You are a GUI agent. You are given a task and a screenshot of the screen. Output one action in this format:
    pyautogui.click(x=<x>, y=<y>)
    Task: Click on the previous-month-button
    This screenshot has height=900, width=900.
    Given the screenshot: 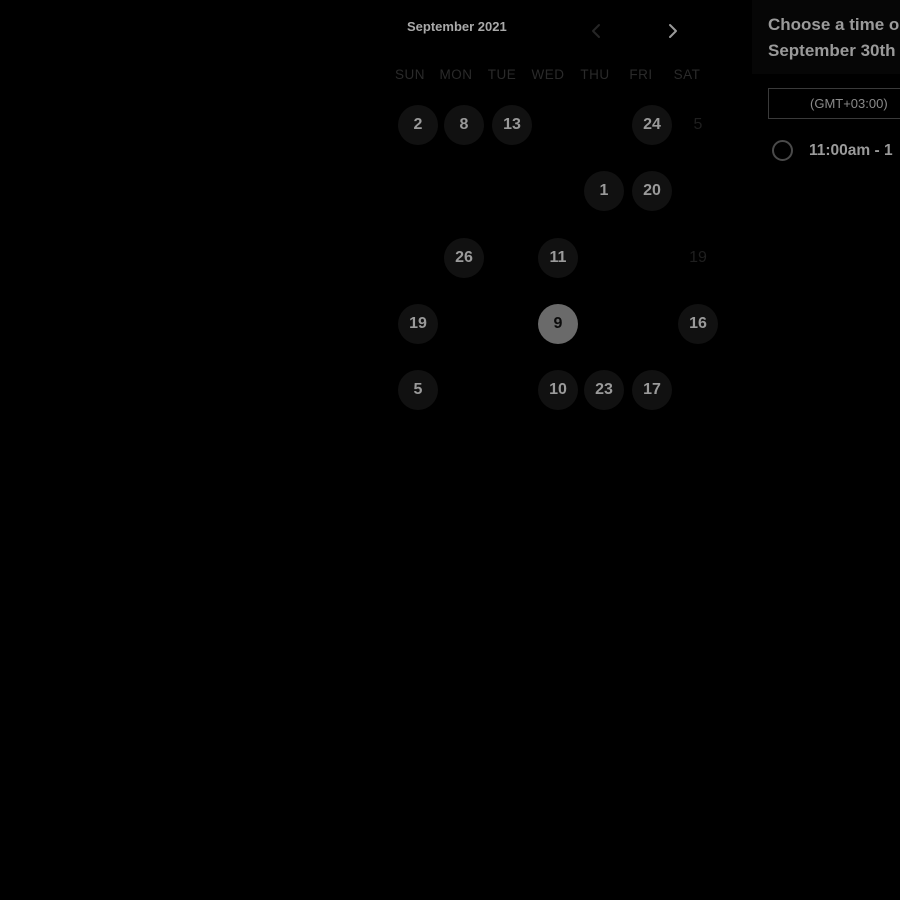 What is the action you would take?
    pyautogui.click(x=596, y=31)
    